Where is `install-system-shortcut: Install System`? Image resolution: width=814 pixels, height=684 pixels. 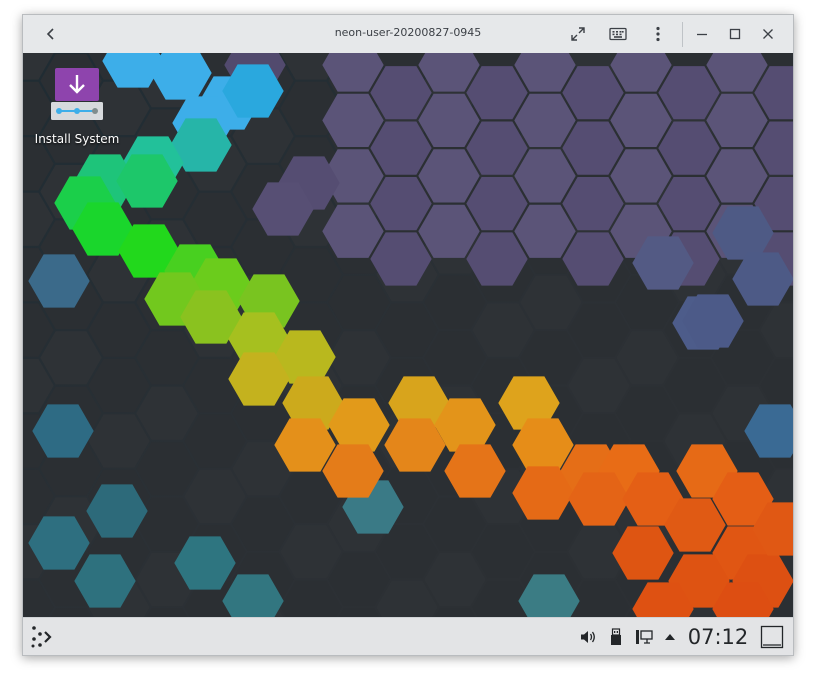
install-system-shortcut: Install System is located at coordinates (77, 106).